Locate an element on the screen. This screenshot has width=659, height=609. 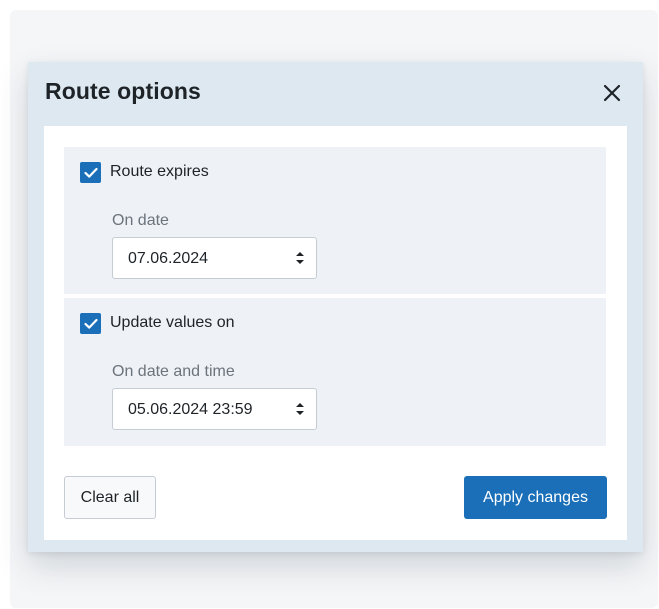
close-button is located at coordinates (612, 93).